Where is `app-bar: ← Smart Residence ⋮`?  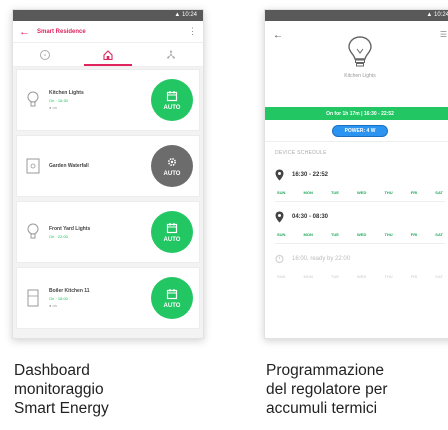 app-bar: ← Smart Residence ⋮ is located at coordinates (108, 32).